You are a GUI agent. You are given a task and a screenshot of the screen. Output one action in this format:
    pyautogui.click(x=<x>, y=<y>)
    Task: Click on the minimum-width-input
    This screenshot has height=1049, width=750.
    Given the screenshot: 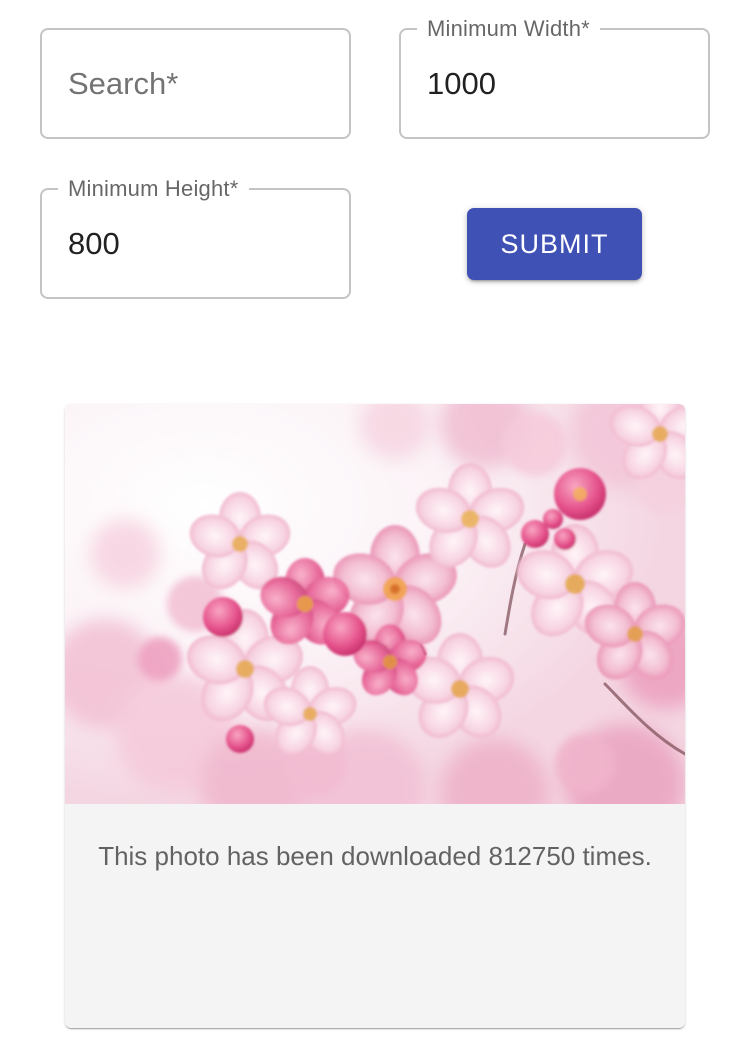 What is the action you would take?
    pyautogui.click(x=554, y=84)
    